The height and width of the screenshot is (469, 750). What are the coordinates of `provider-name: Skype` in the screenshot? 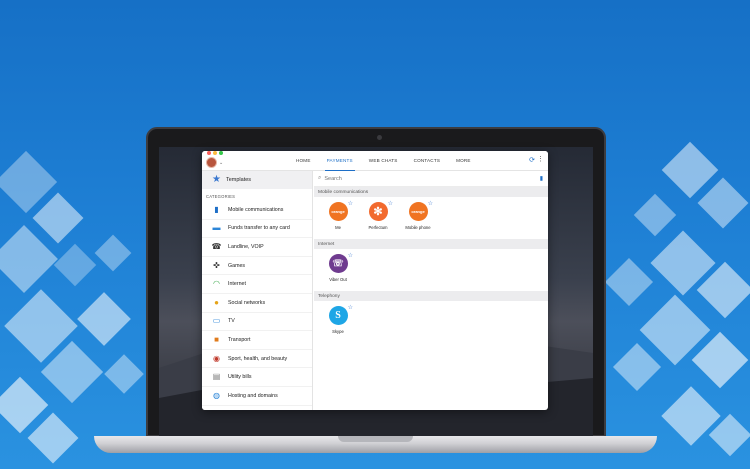 It's located at (338, 331).